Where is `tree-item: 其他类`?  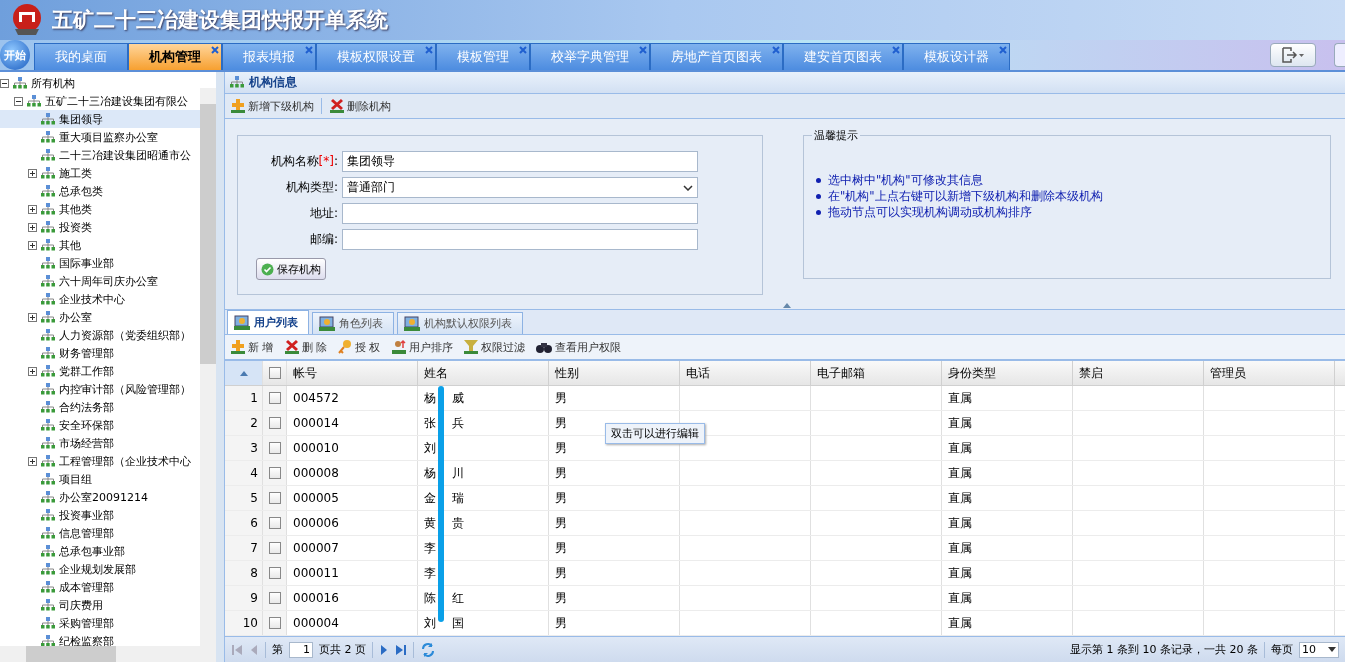 tree-item: 其他类 is located at coordinates (75, 209).